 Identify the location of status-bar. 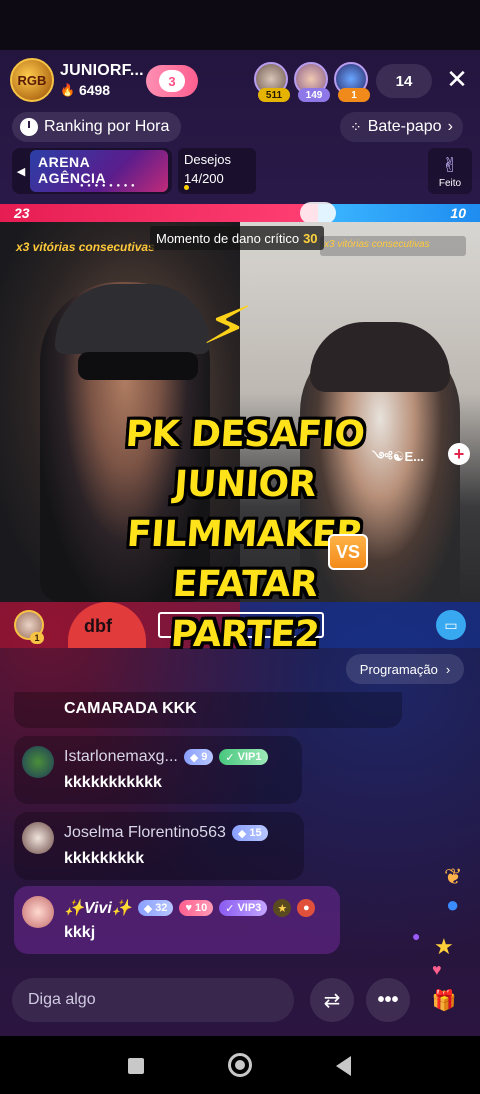
(240, 25).